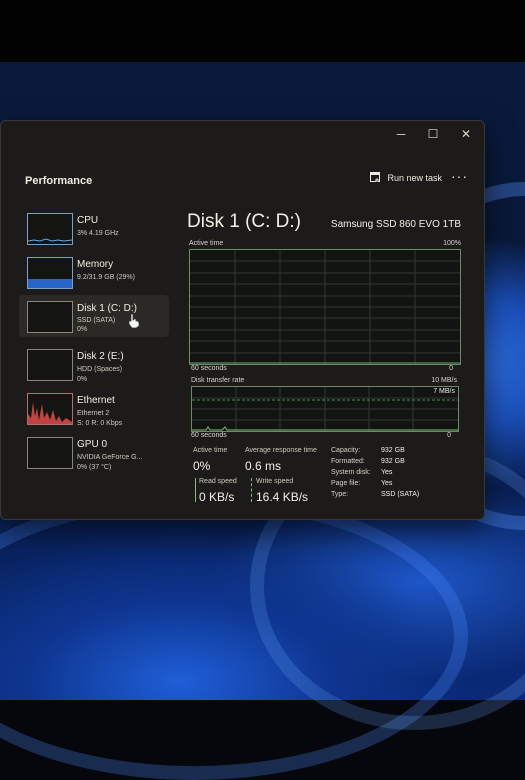 Image resolution: width=525 pixels, height=780 pixels. Describe the element at coordinates (263, 466) in the screenshot. I see `avg-response-value: 0.6 ms` at that location.